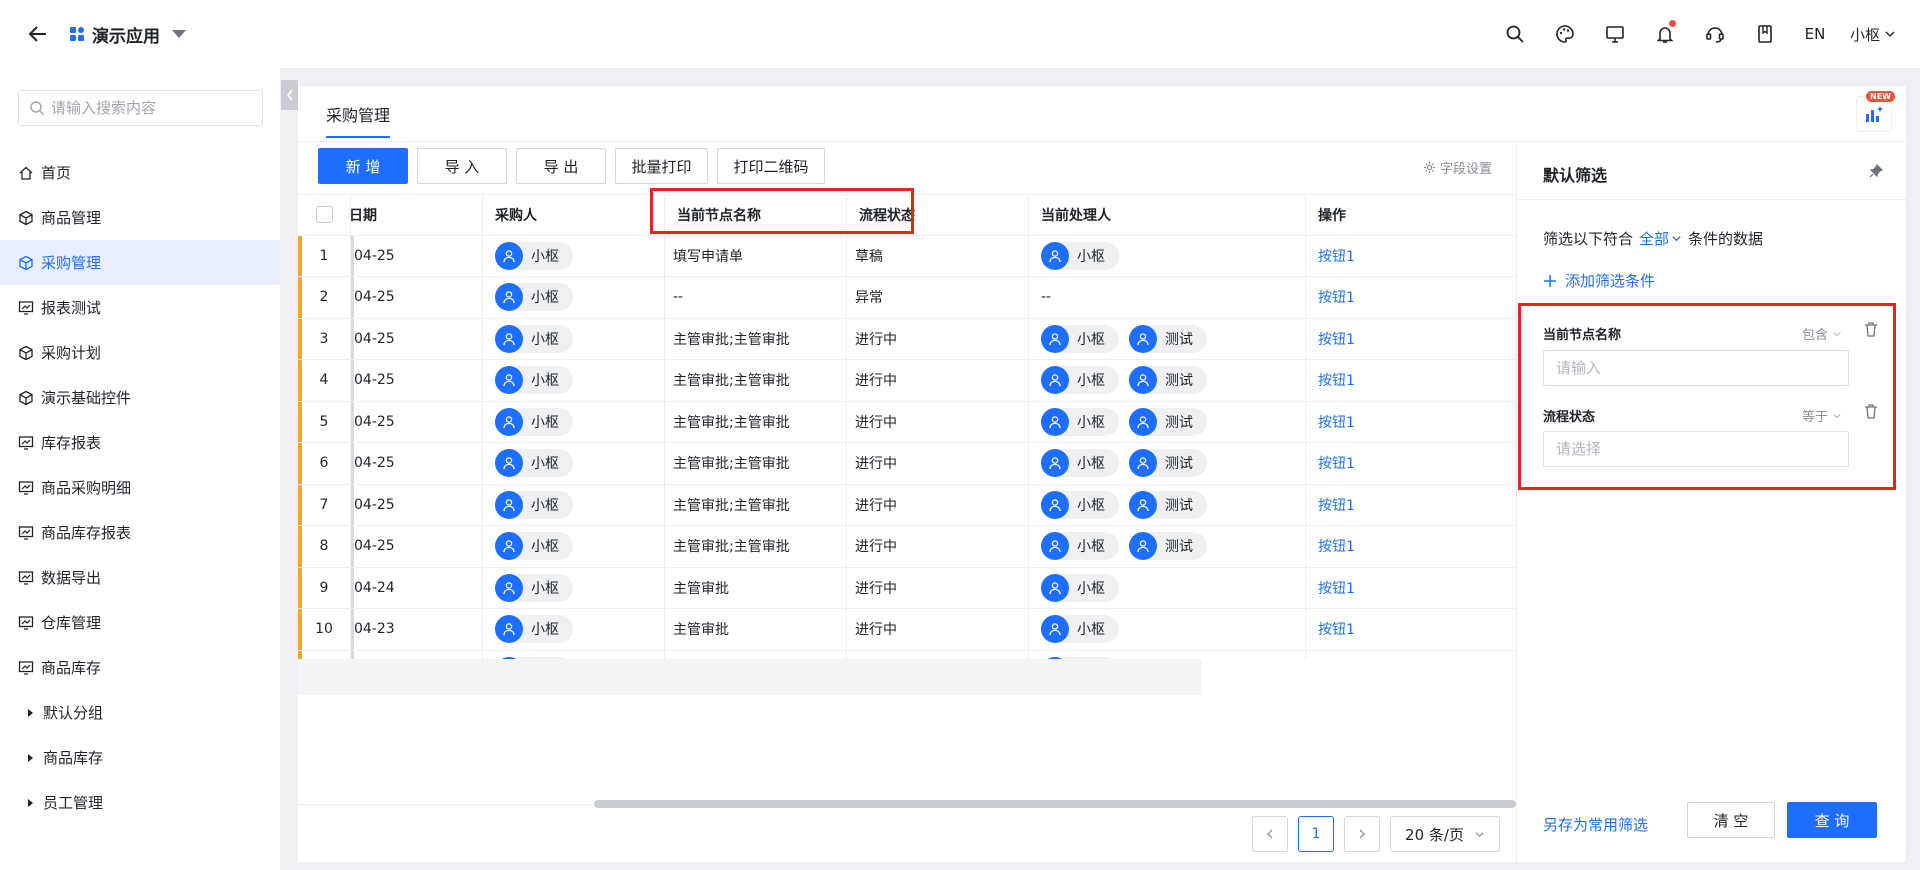 The image size is (1920, 870). Describe the element at coordinates (1457, 167) in the screenshot. I see `field-settings-button: 字段设置` at that location.